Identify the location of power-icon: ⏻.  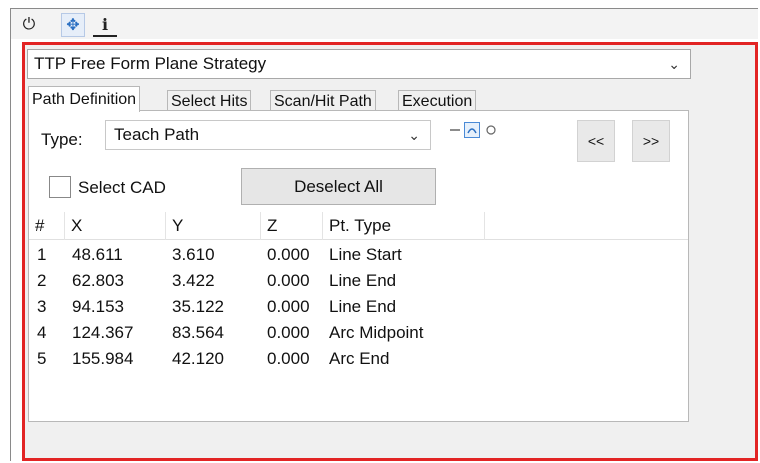
(29, 25).